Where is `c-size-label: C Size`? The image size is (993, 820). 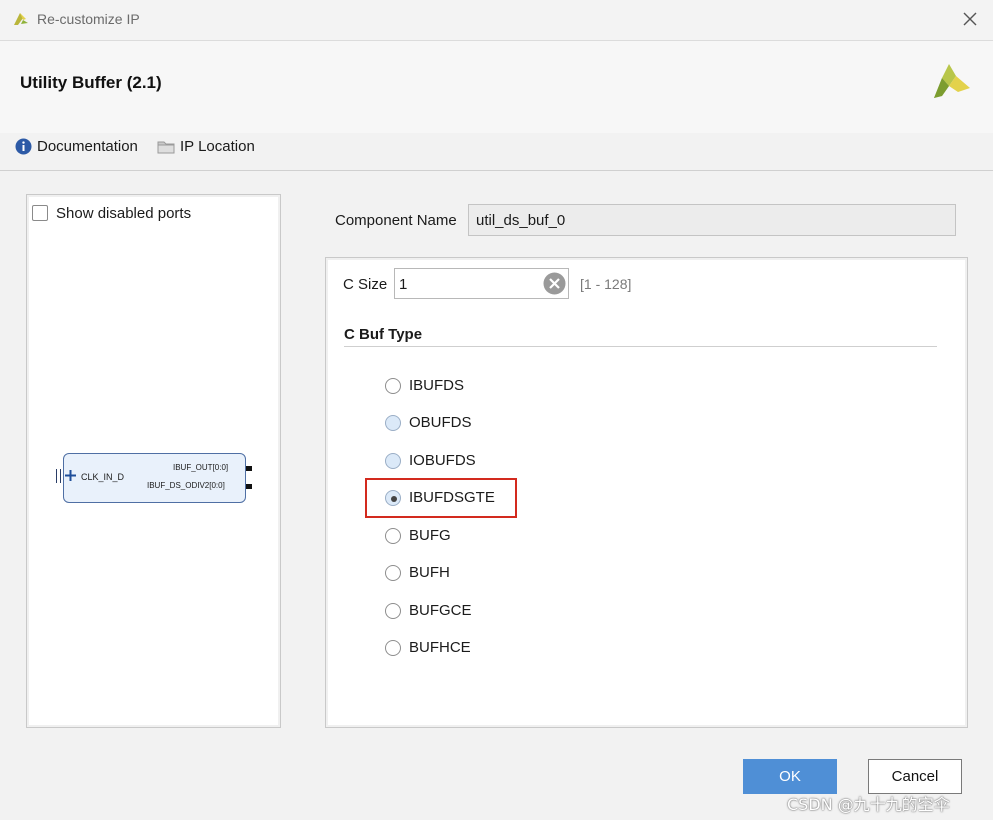 c-size-label: C Size is located at coordinates (365, 284).